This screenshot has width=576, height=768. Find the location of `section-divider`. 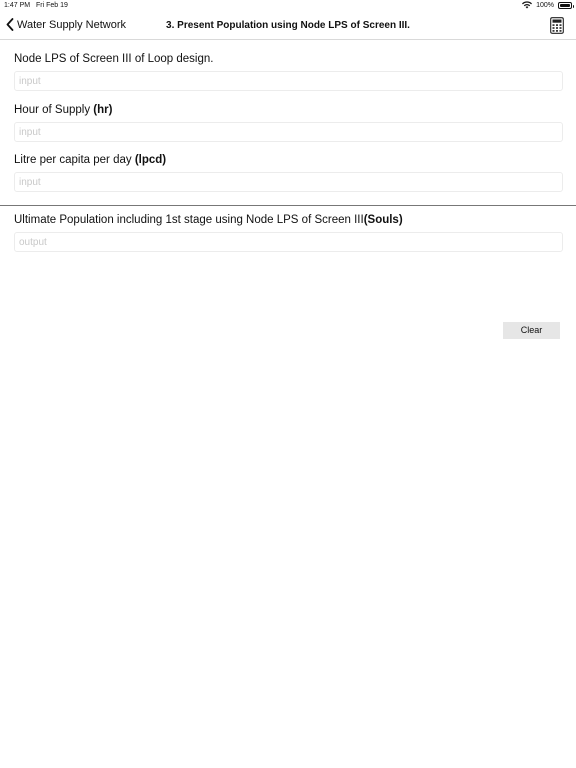

section-divider is located at coordinates (288, 205).